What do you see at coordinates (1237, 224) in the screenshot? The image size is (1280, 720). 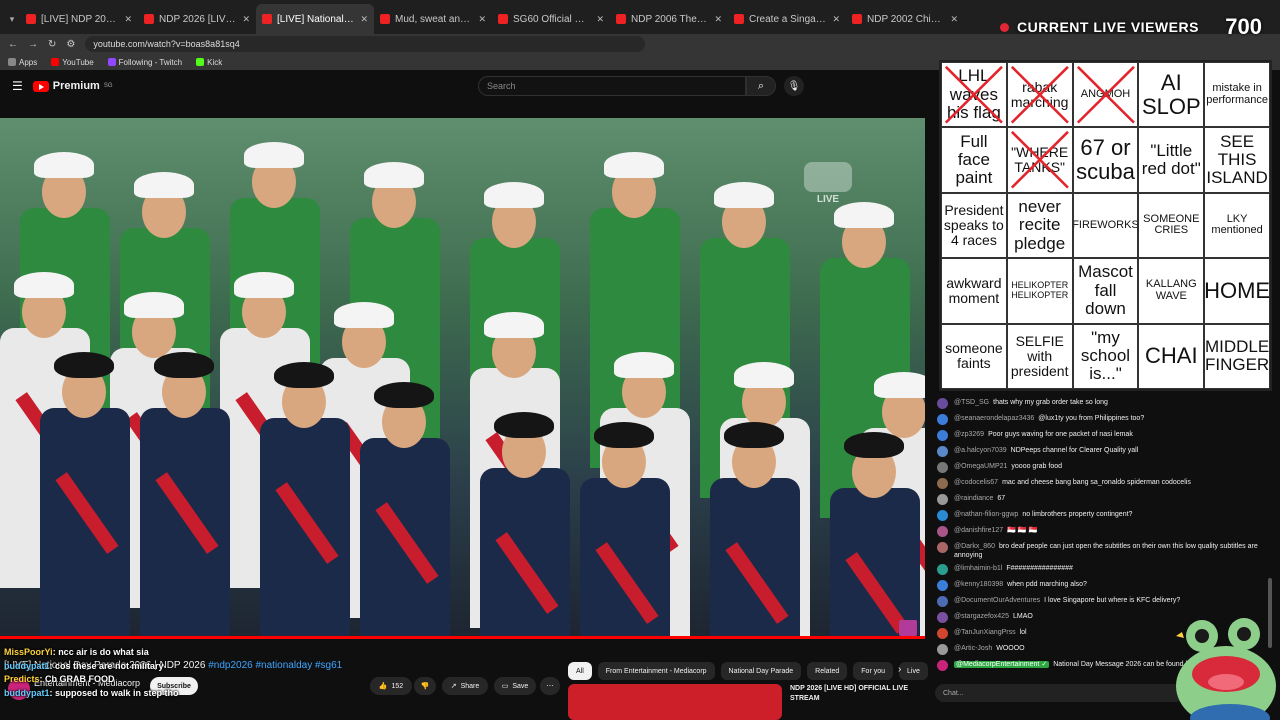 I see `bingo-cell-text: LKY mentioned` at bounding box center [1237, 224].